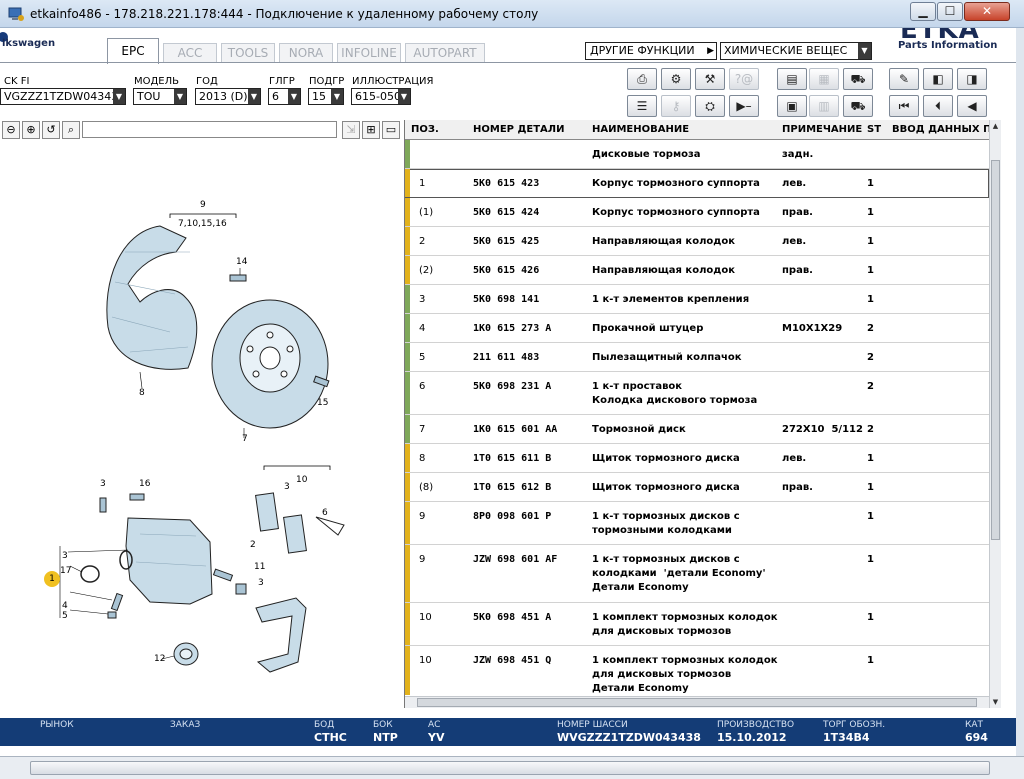 This screenshot has width=1024, height=779. Describe the element at coordinates (391, 130) in the screenshot. I see `split-button: ▭` at that location.